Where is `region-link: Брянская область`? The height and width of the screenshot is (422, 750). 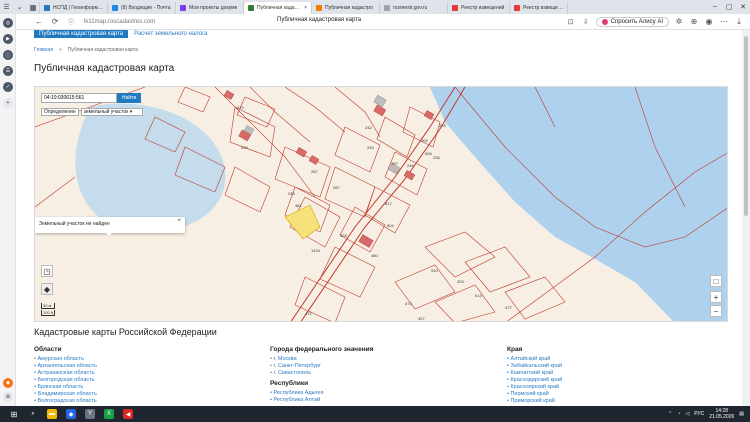
region-link: Брянская область is located at coordinates (65, 387).